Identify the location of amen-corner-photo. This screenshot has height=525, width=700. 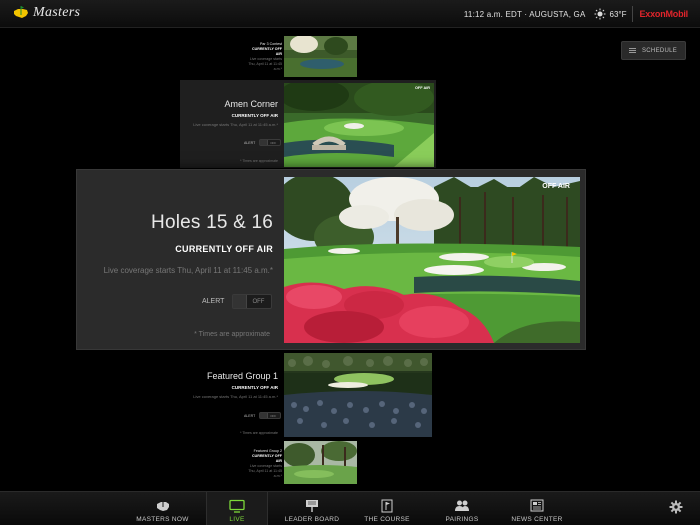
(359, 125).